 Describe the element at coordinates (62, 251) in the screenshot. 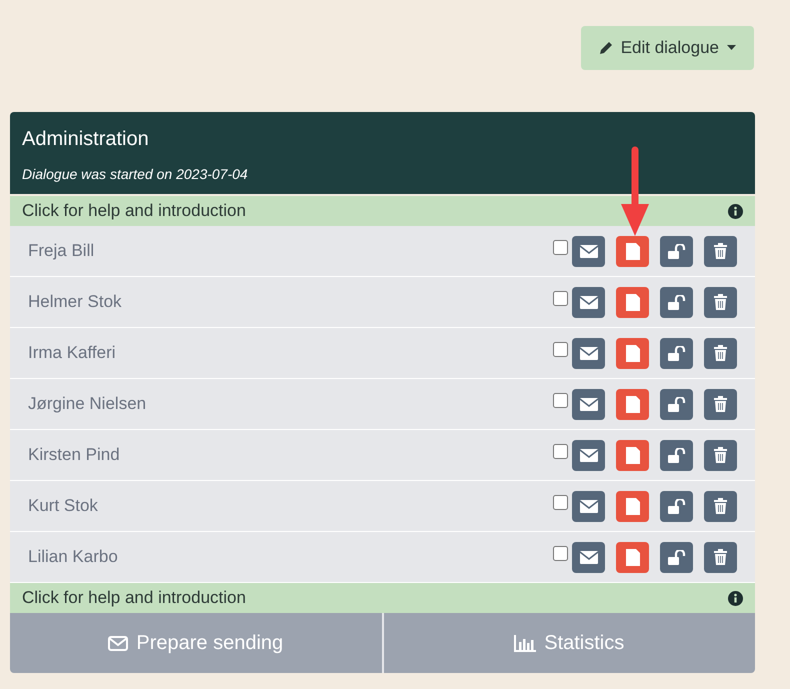

I see `participant-name: Freja Bill` at that location.